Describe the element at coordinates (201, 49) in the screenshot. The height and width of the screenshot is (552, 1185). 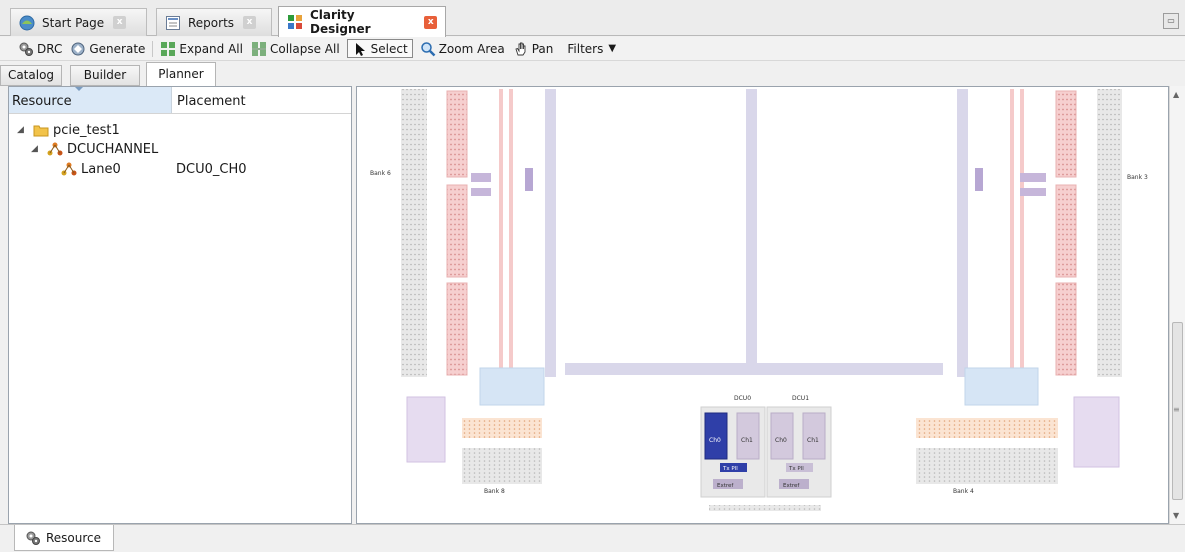
I see `expand-all-button: Expand All` at that location.